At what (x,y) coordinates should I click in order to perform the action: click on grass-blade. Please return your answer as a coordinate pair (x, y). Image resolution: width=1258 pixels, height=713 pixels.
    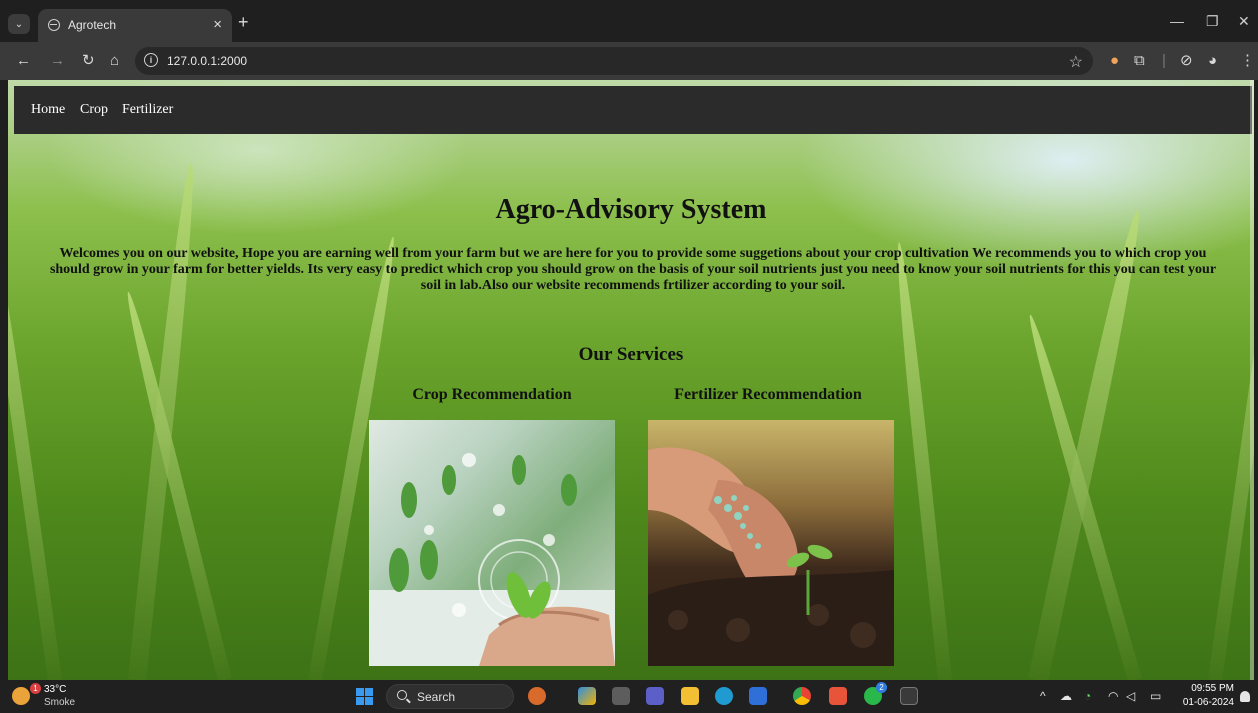
    Looking at the image, I should click on (922, 460).